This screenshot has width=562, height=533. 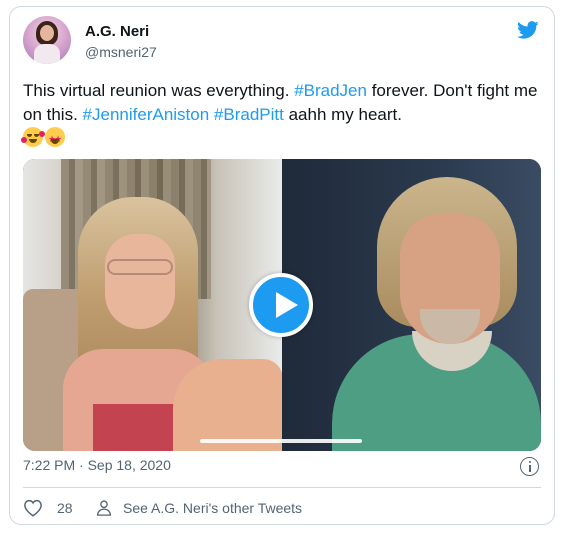 I want to click on hashtag-bradpitt-link: #BradPitt, so click(x=249, y=114).